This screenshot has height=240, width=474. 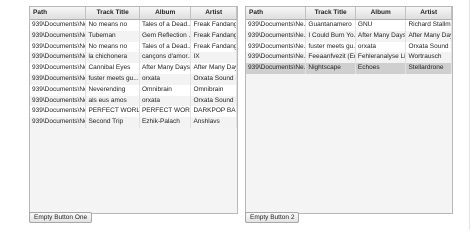 I want to click on right-table-cell: Echoes, so click(x=381, y=68).